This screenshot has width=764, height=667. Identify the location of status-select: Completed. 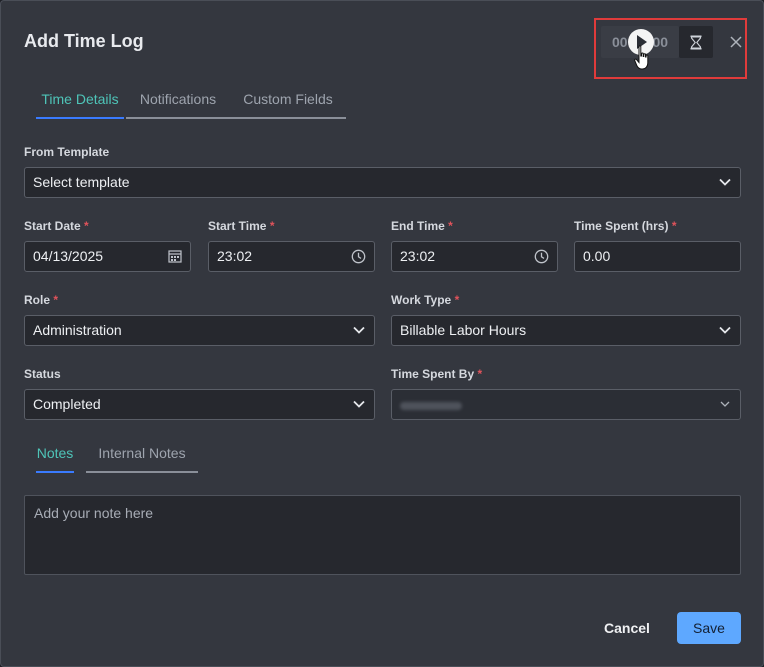
(199, 404).